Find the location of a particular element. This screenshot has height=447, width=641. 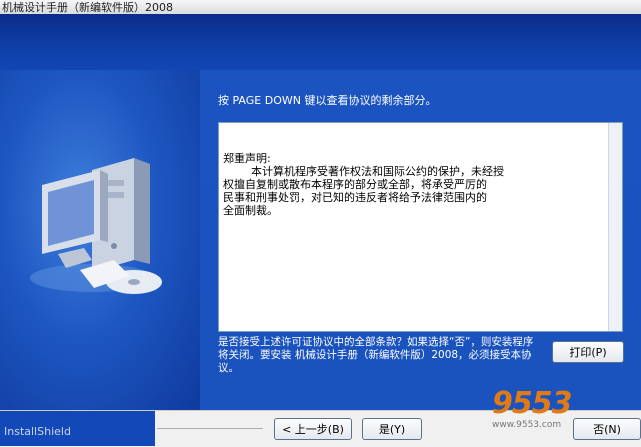

site-watermark: 9553 www.9553.com is located at coordinates (553, 408).